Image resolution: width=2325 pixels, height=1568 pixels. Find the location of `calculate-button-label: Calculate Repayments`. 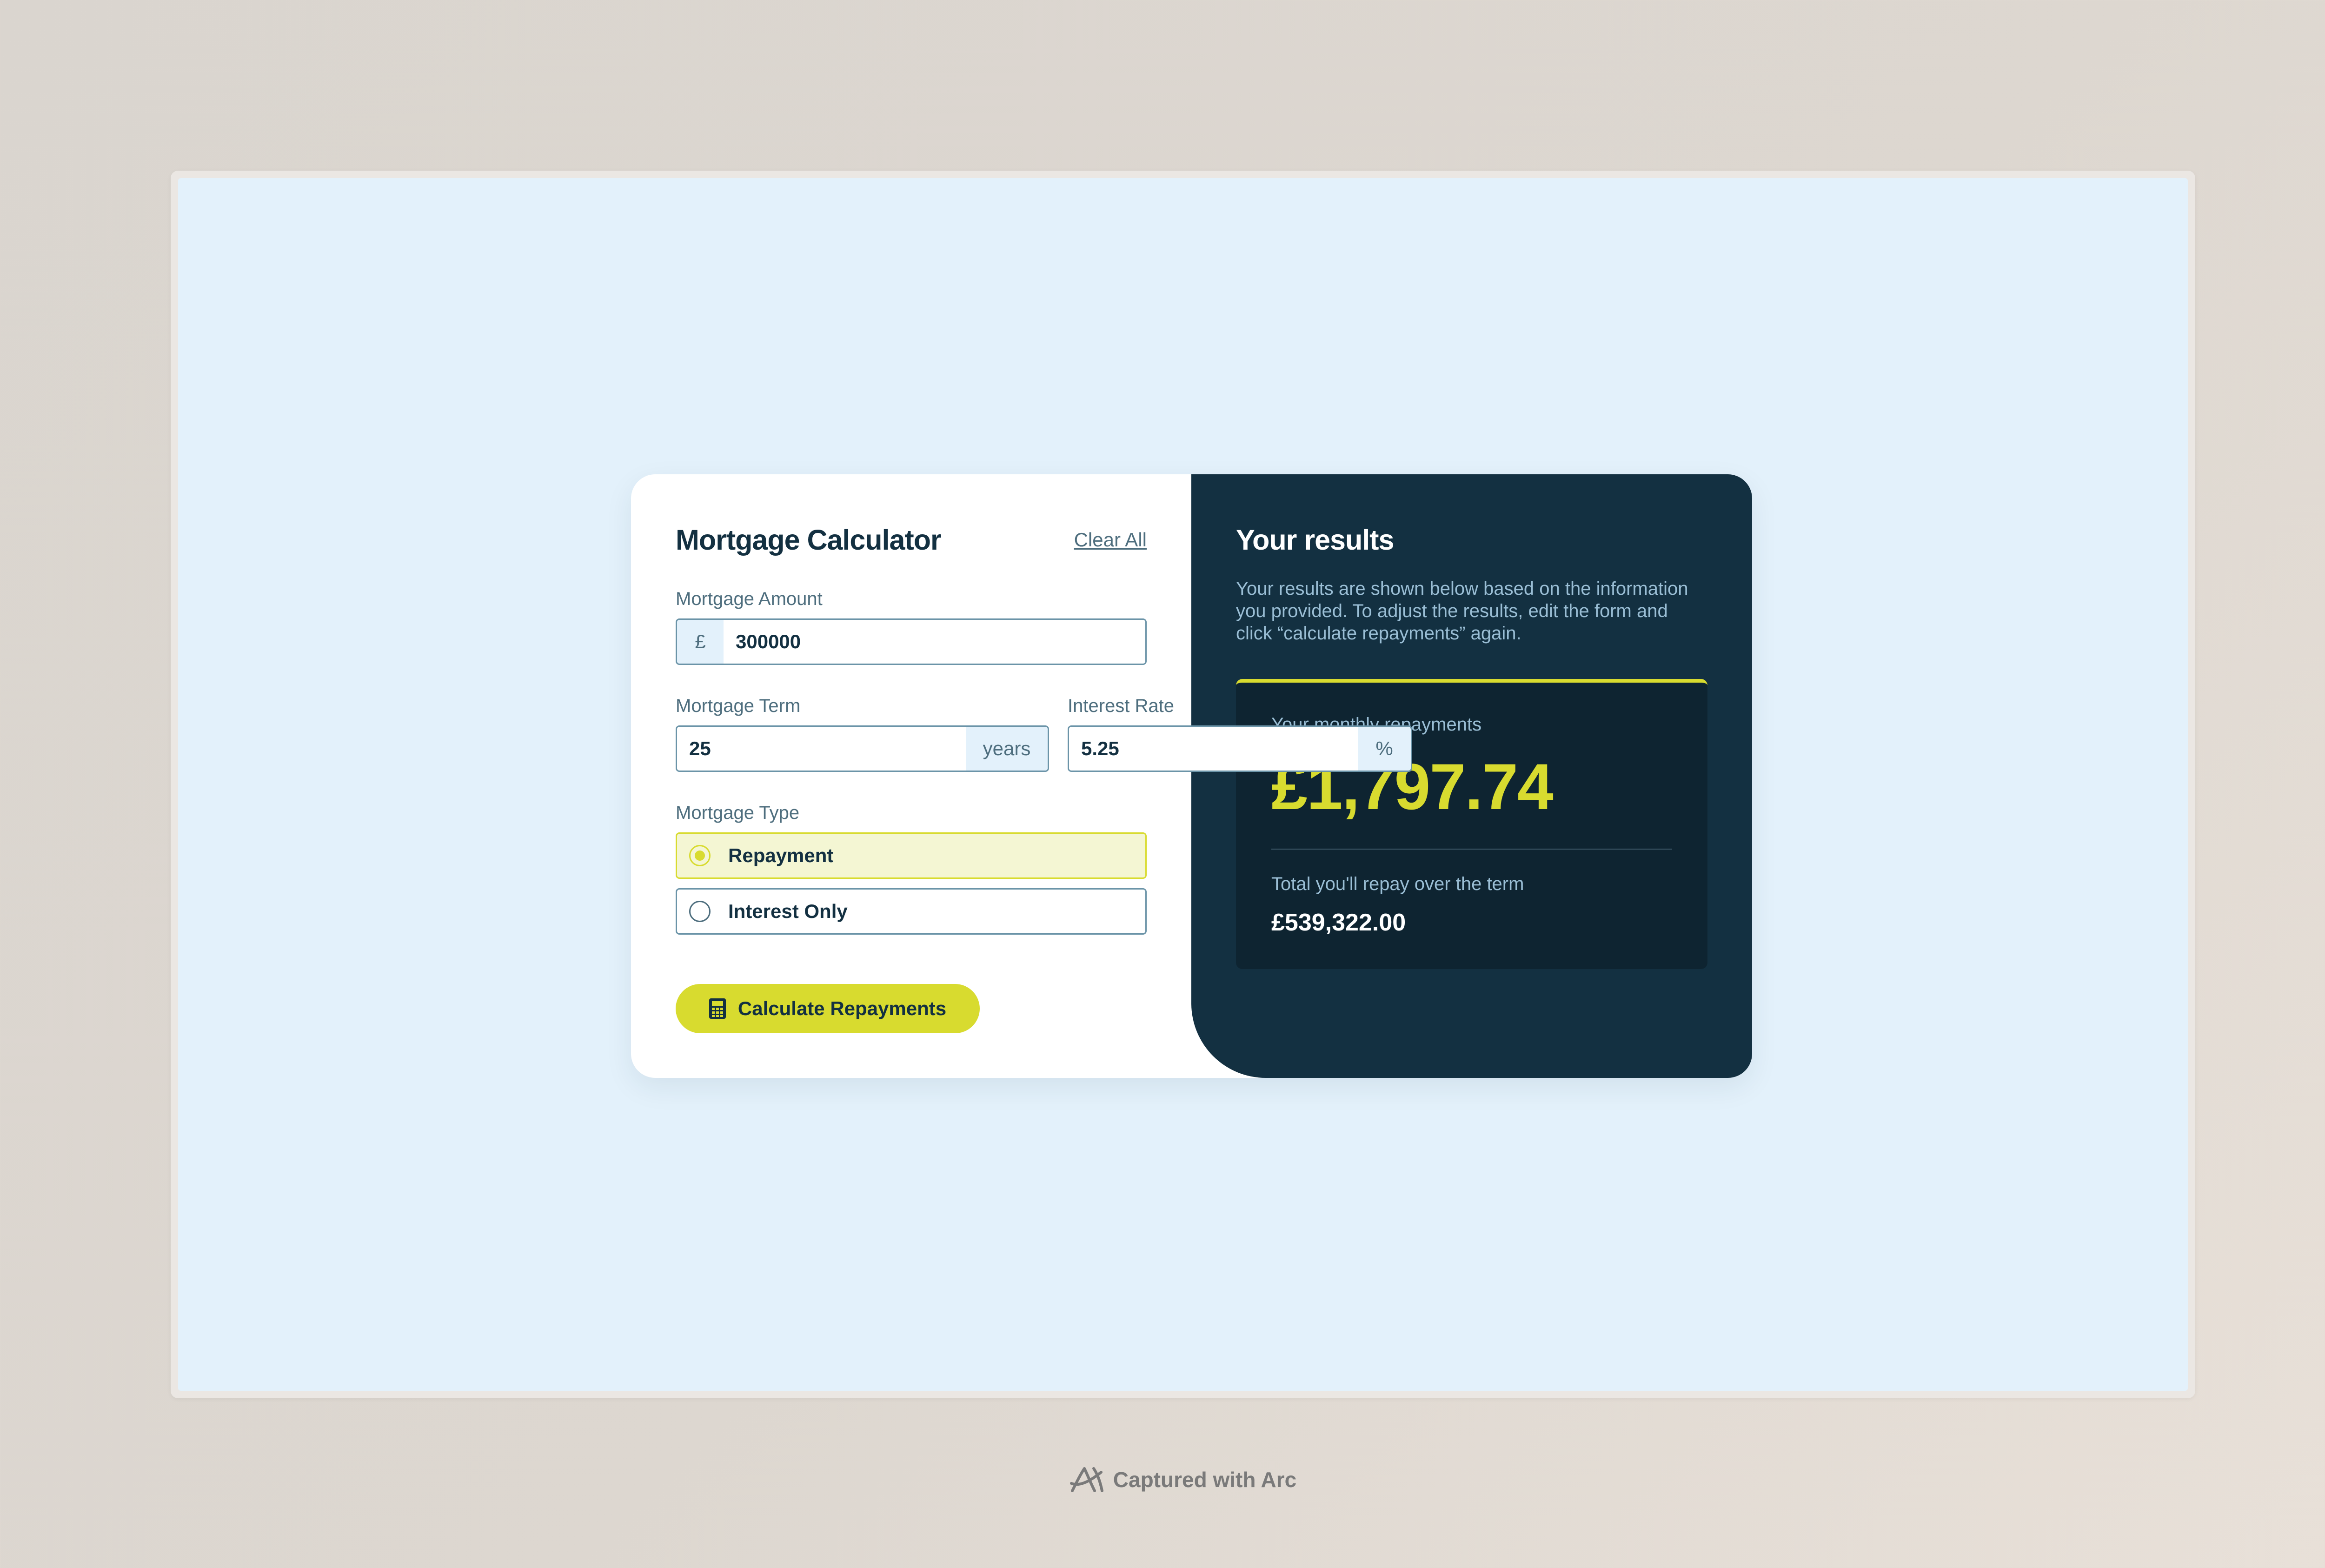

calculate-button-label: Calculate Repayments is located at coordinates (842, 1008).